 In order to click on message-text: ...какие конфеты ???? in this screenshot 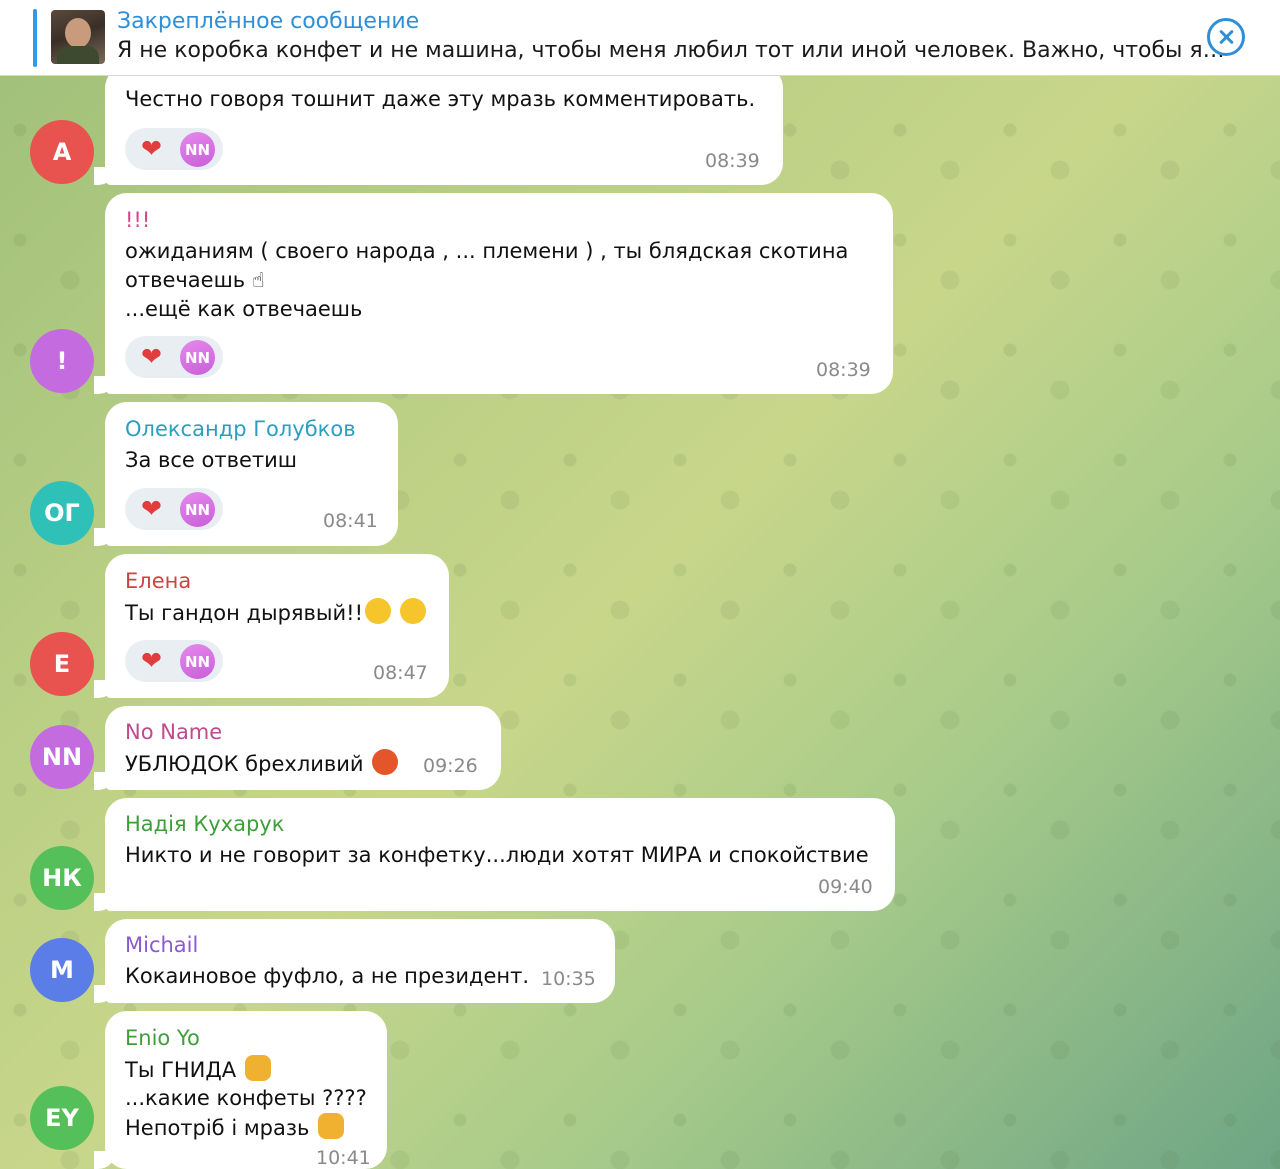, I will do `click(246, 1098)`.